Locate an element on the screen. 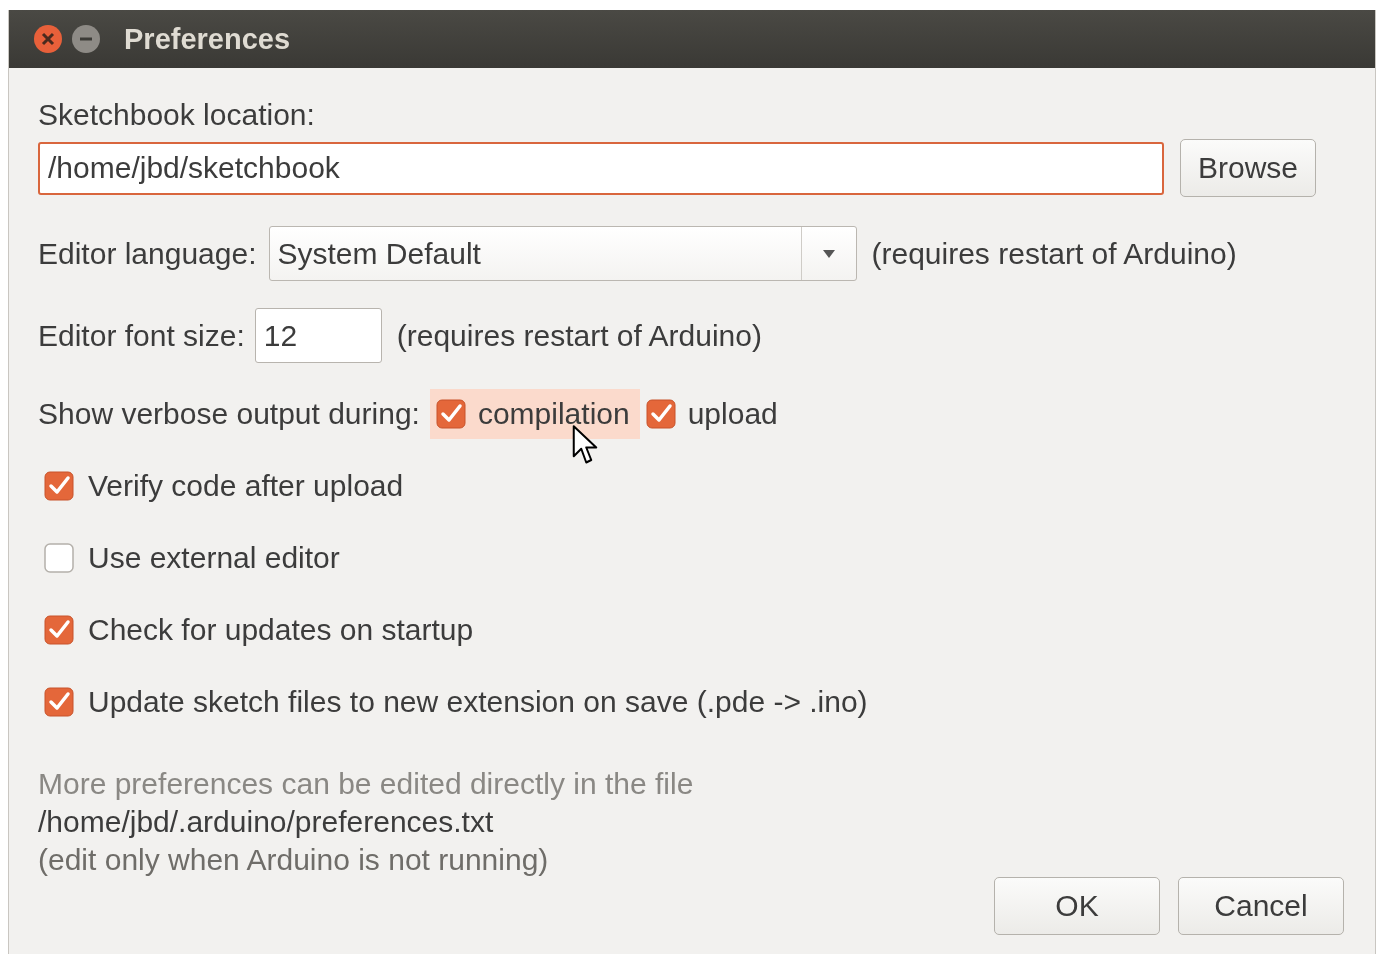 This screenshot has width=1378, height=954. checkbox-label: upload is located at coordinates (732, 414).